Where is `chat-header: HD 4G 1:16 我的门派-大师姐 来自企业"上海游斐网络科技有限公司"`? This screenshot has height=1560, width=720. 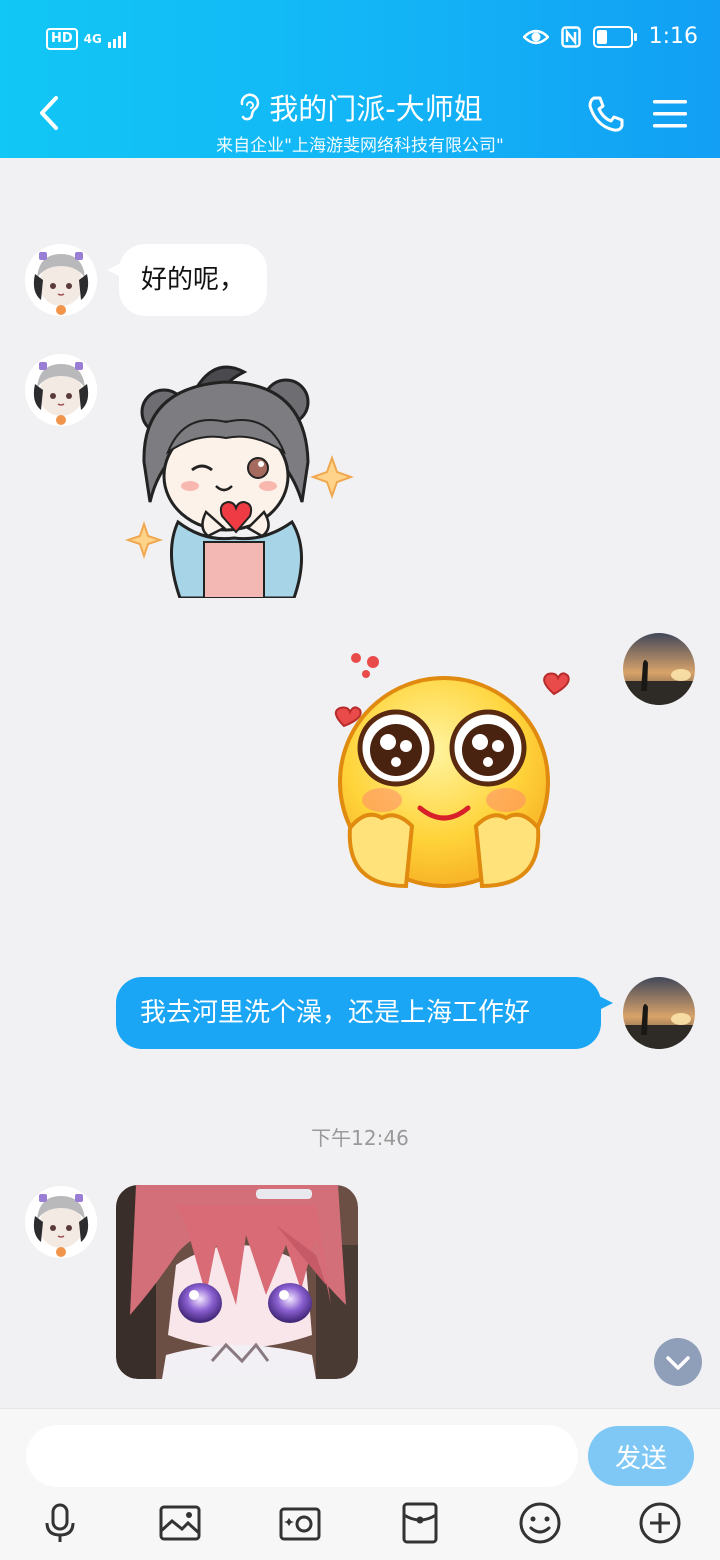 chat-header: HD 4G 1:16 我的门派-大师姐 来自企业"上海游斐网络科技有限公司" is located at coordinates (360, 79).